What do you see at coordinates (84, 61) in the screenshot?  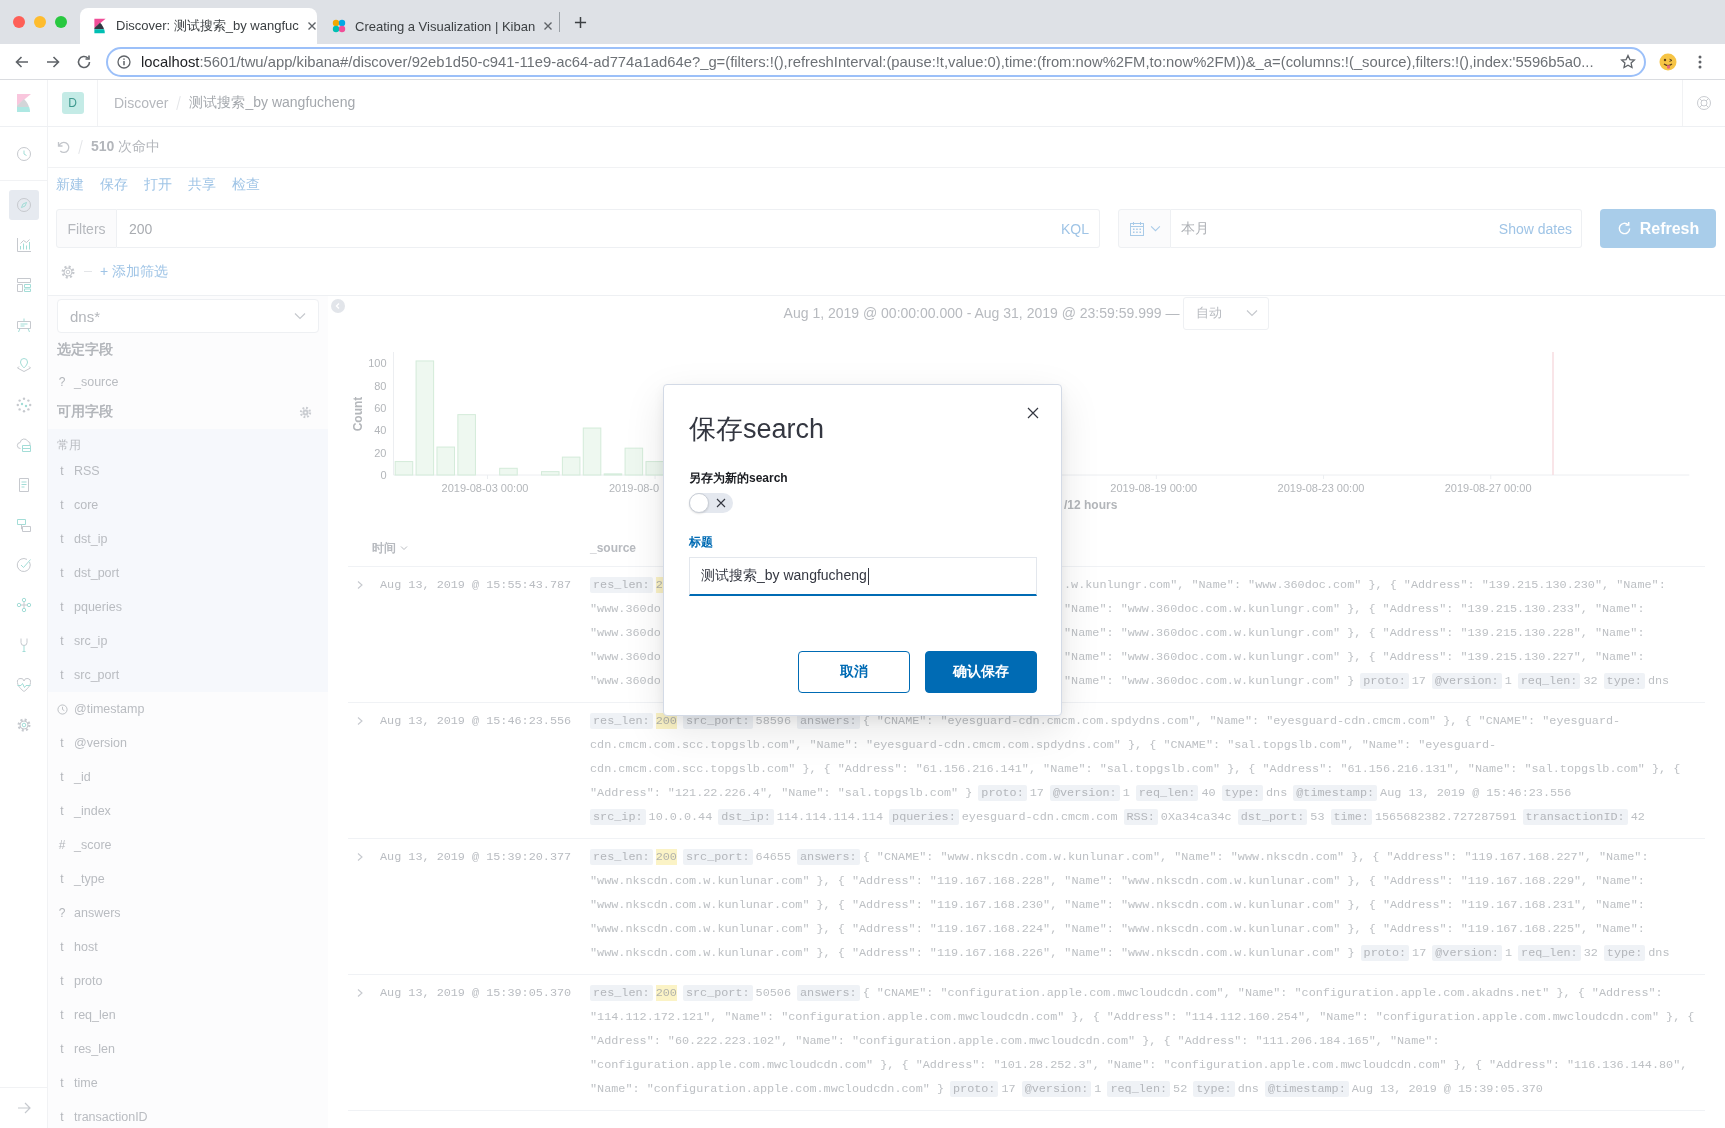 I see `reload-icon` at bounding box center [84, 61].